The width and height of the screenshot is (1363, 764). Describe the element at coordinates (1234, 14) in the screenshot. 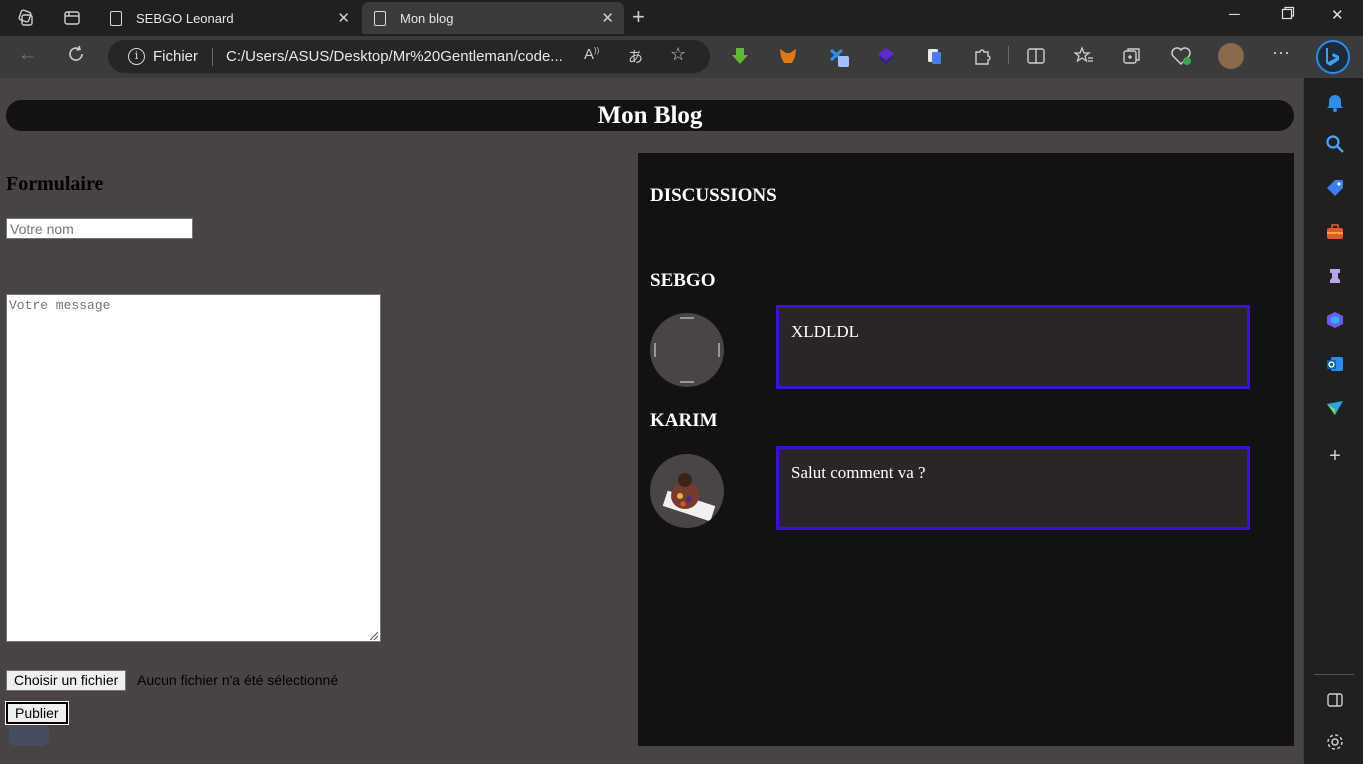

I see `minimize-icon: ─` at that location.